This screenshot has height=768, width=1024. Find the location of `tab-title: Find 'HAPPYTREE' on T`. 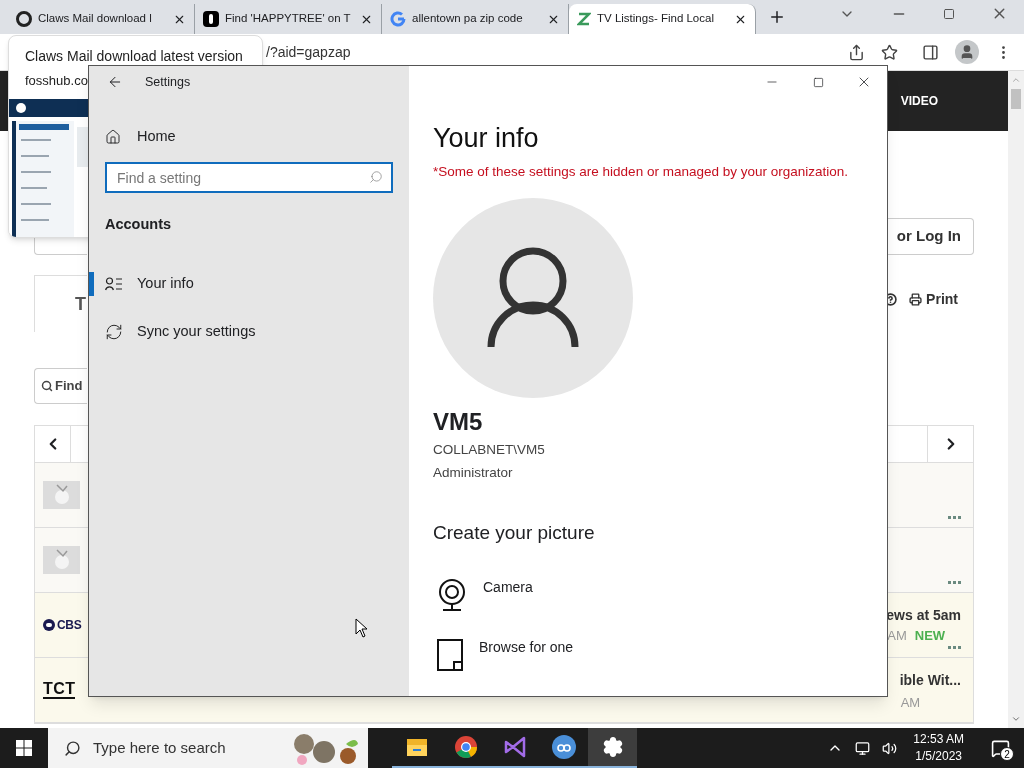

tab-title: Find 'HAPPYTREE' on T is located at coordinates (288, 19).